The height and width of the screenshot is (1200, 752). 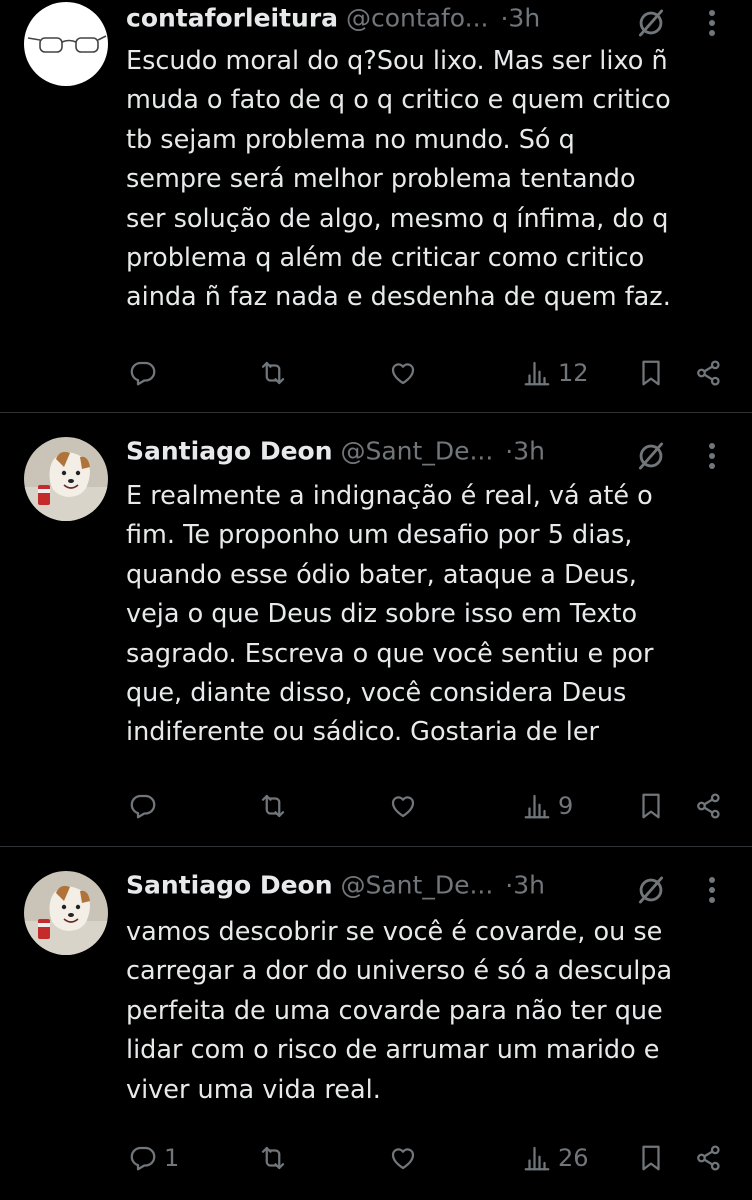 I want to click on reply-count: 1, so click(x=172, y=1158).